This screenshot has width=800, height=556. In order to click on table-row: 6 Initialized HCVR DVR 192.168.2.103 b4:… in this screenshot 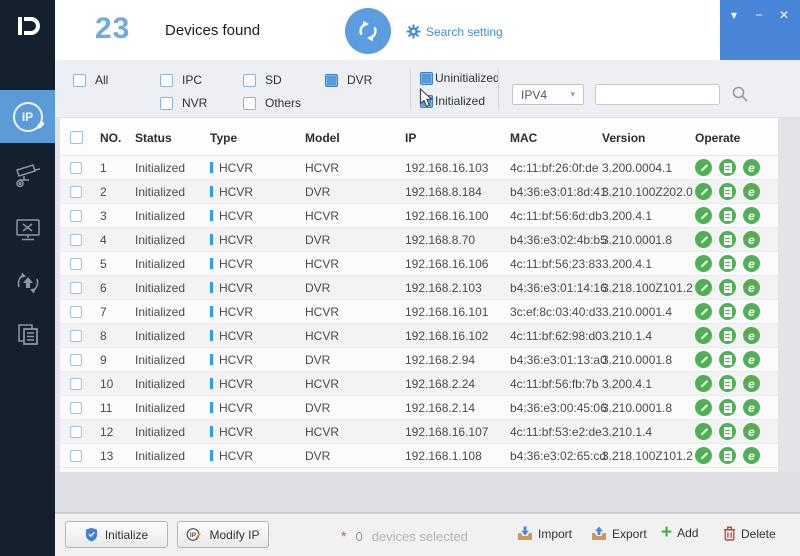, I will do `click(419, 288)`.